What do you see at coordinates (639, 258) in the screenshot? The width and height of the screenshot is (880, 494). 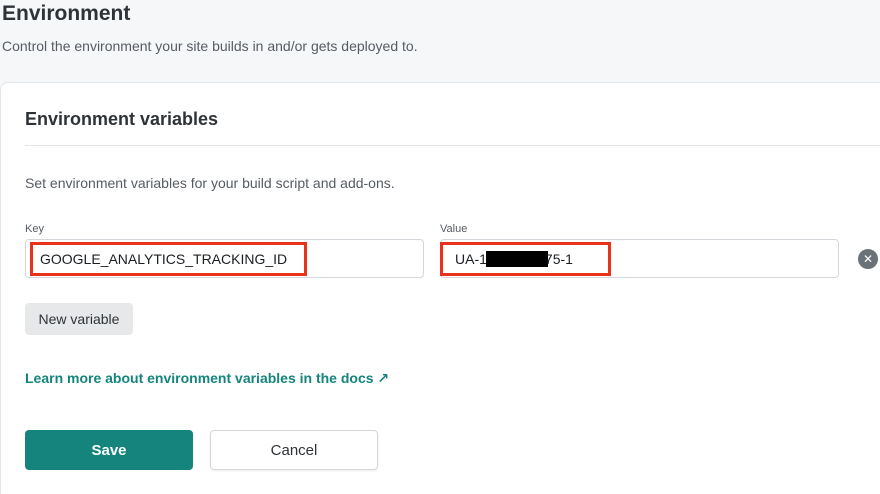 I see `value-input: UA-1 75-1` at bounding box center [639, 258].